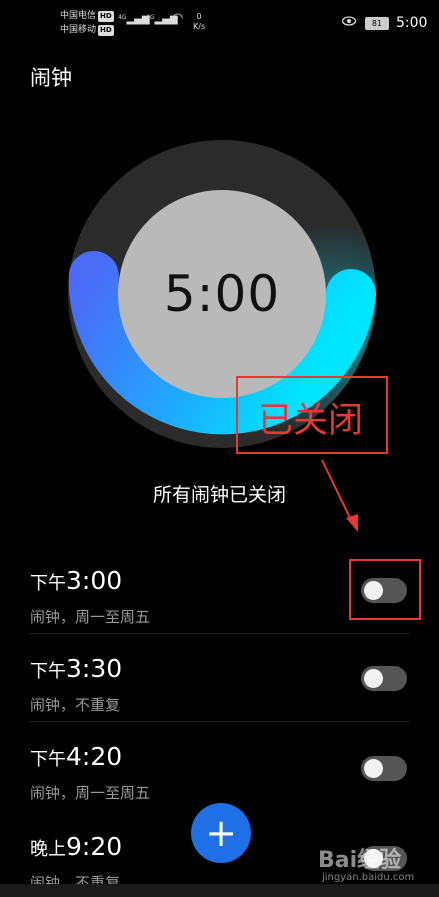  I want to click on alarm-time: 晚上9:20, so click(76, 846).